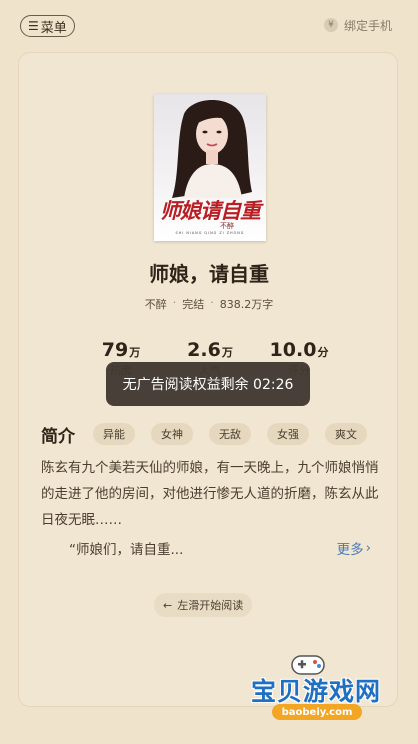 The width and height of the screenshot is (418, 744). Describe the element at coordinates (204, 350) in the screenshot. I see `stat-value: 2.6` at that location.